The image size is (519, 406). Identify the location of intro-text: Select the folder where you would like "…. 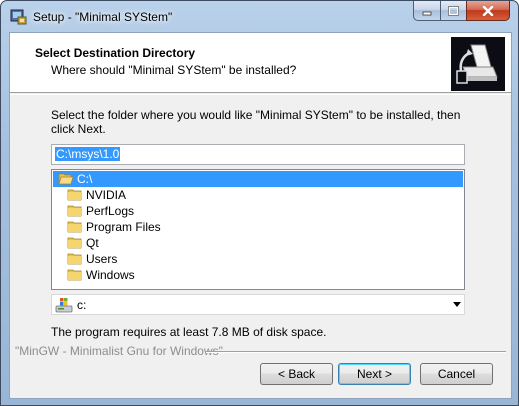
(256, 122).